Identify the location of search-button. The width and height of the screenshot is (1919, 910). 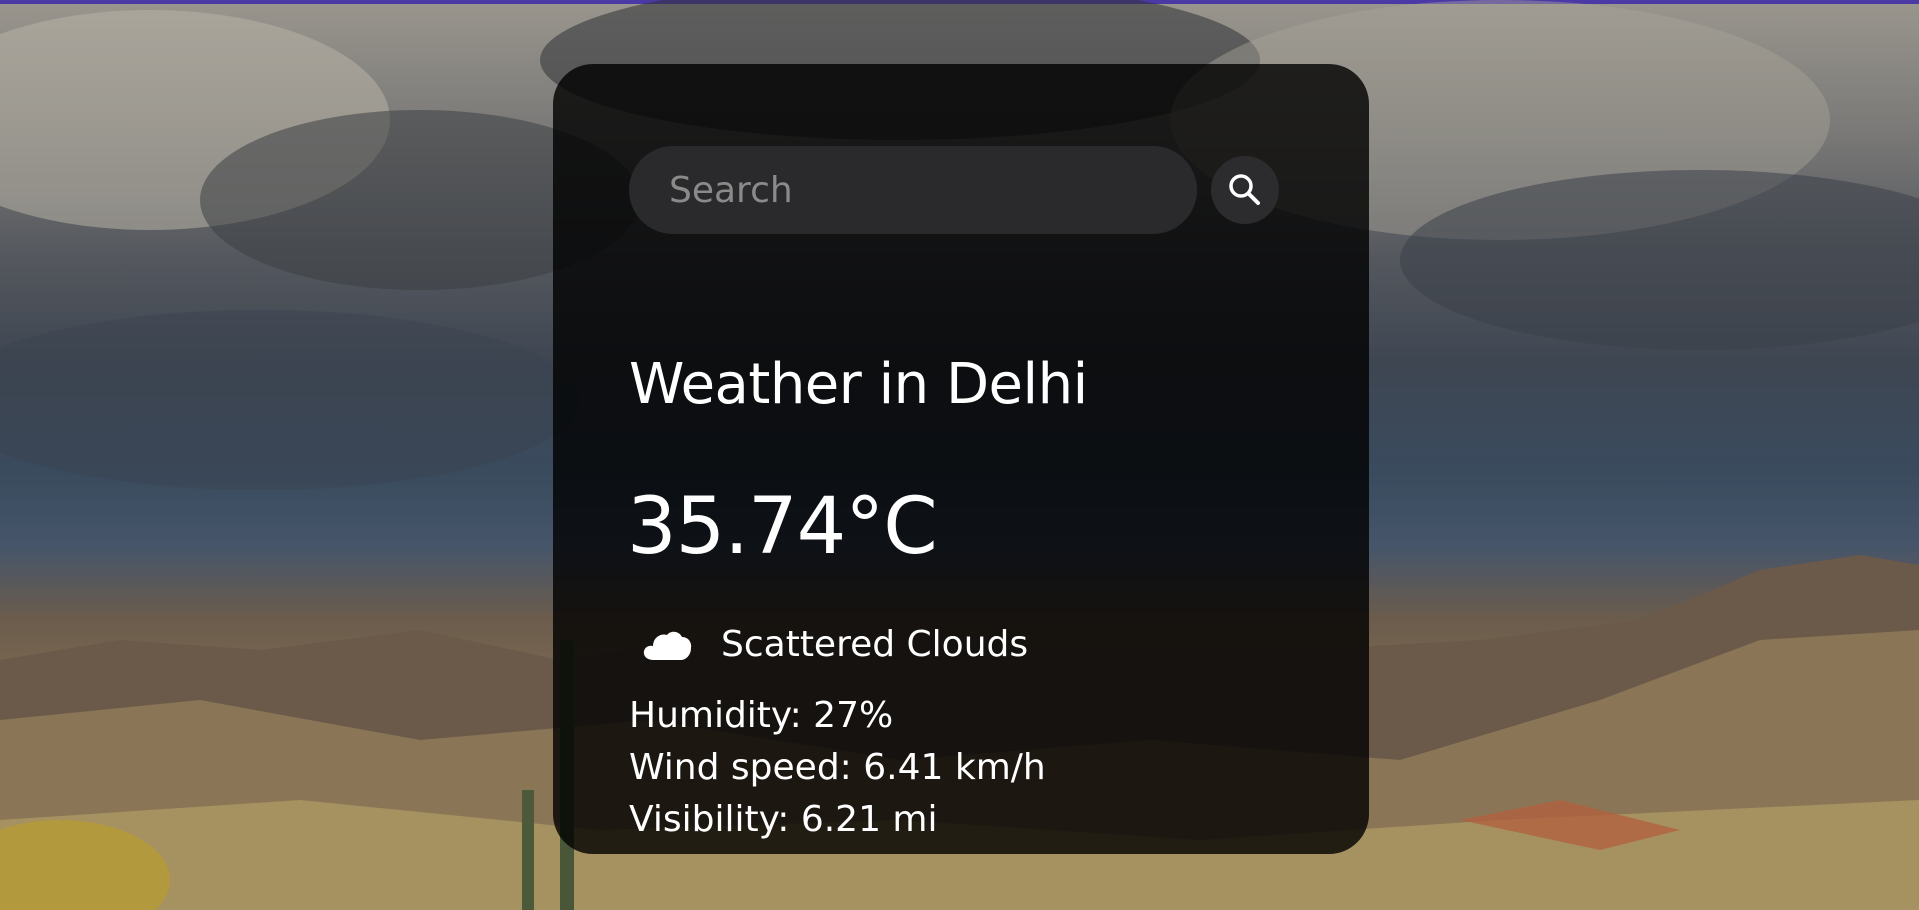
(1245, 190).